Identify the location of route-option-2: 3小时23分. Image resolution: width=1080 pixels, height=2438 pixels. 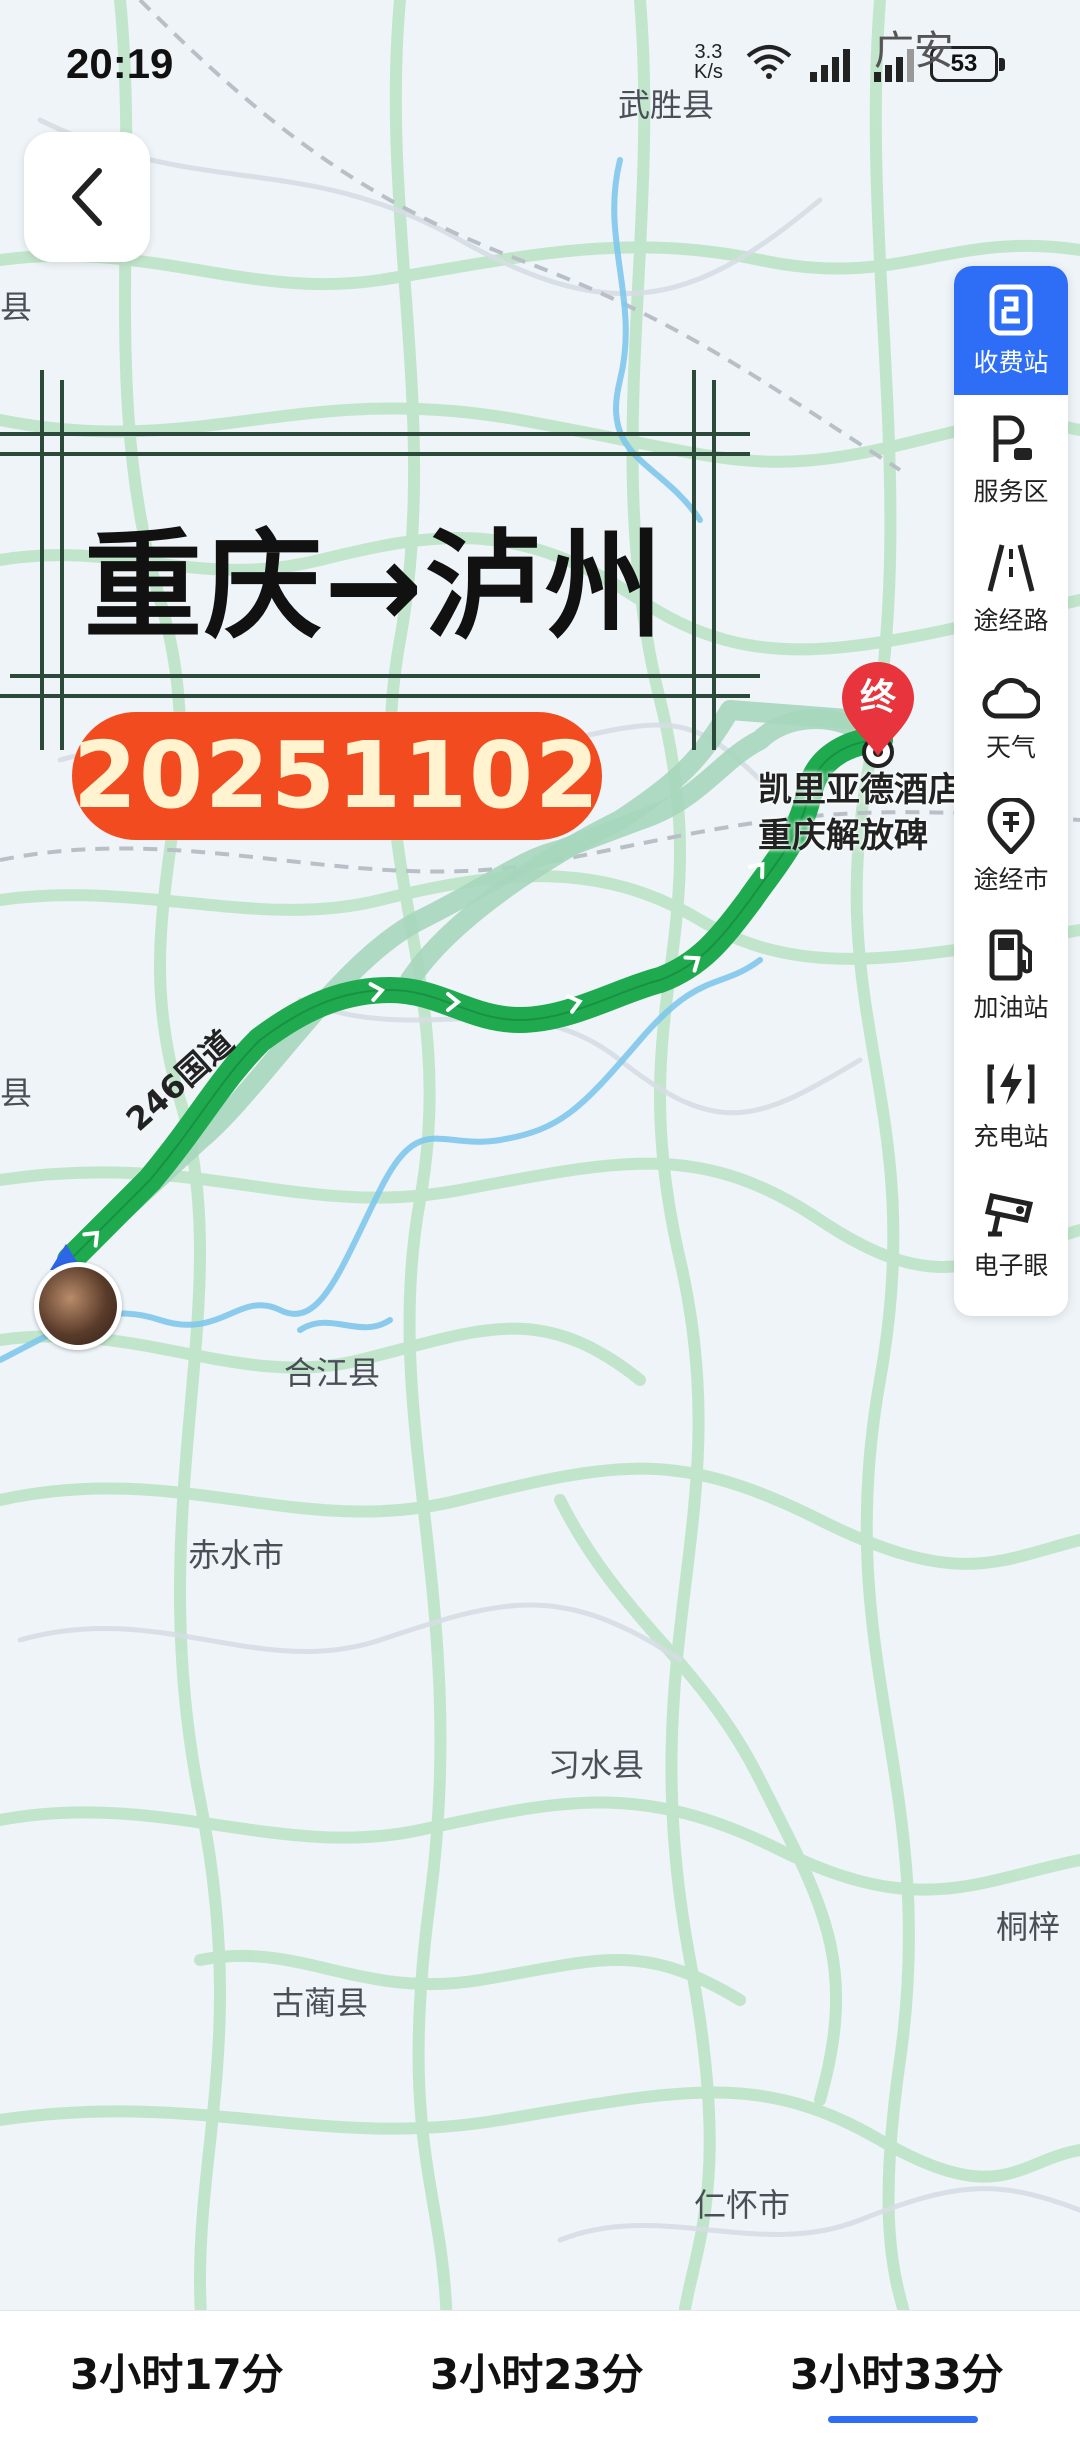
(537, 2371).